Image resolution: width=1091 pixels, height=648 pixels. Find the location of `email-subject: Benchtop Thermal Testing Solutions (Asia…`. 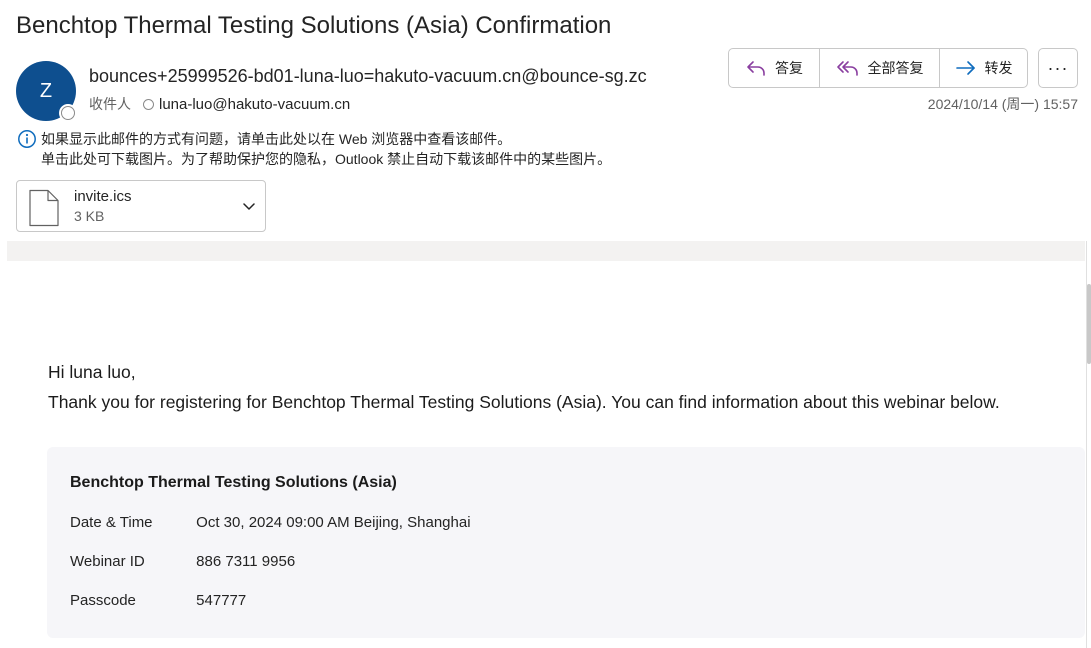

email-subject: Benchtop Thermal Testing Solutions (Asia… is located at coordinates (314, 25).